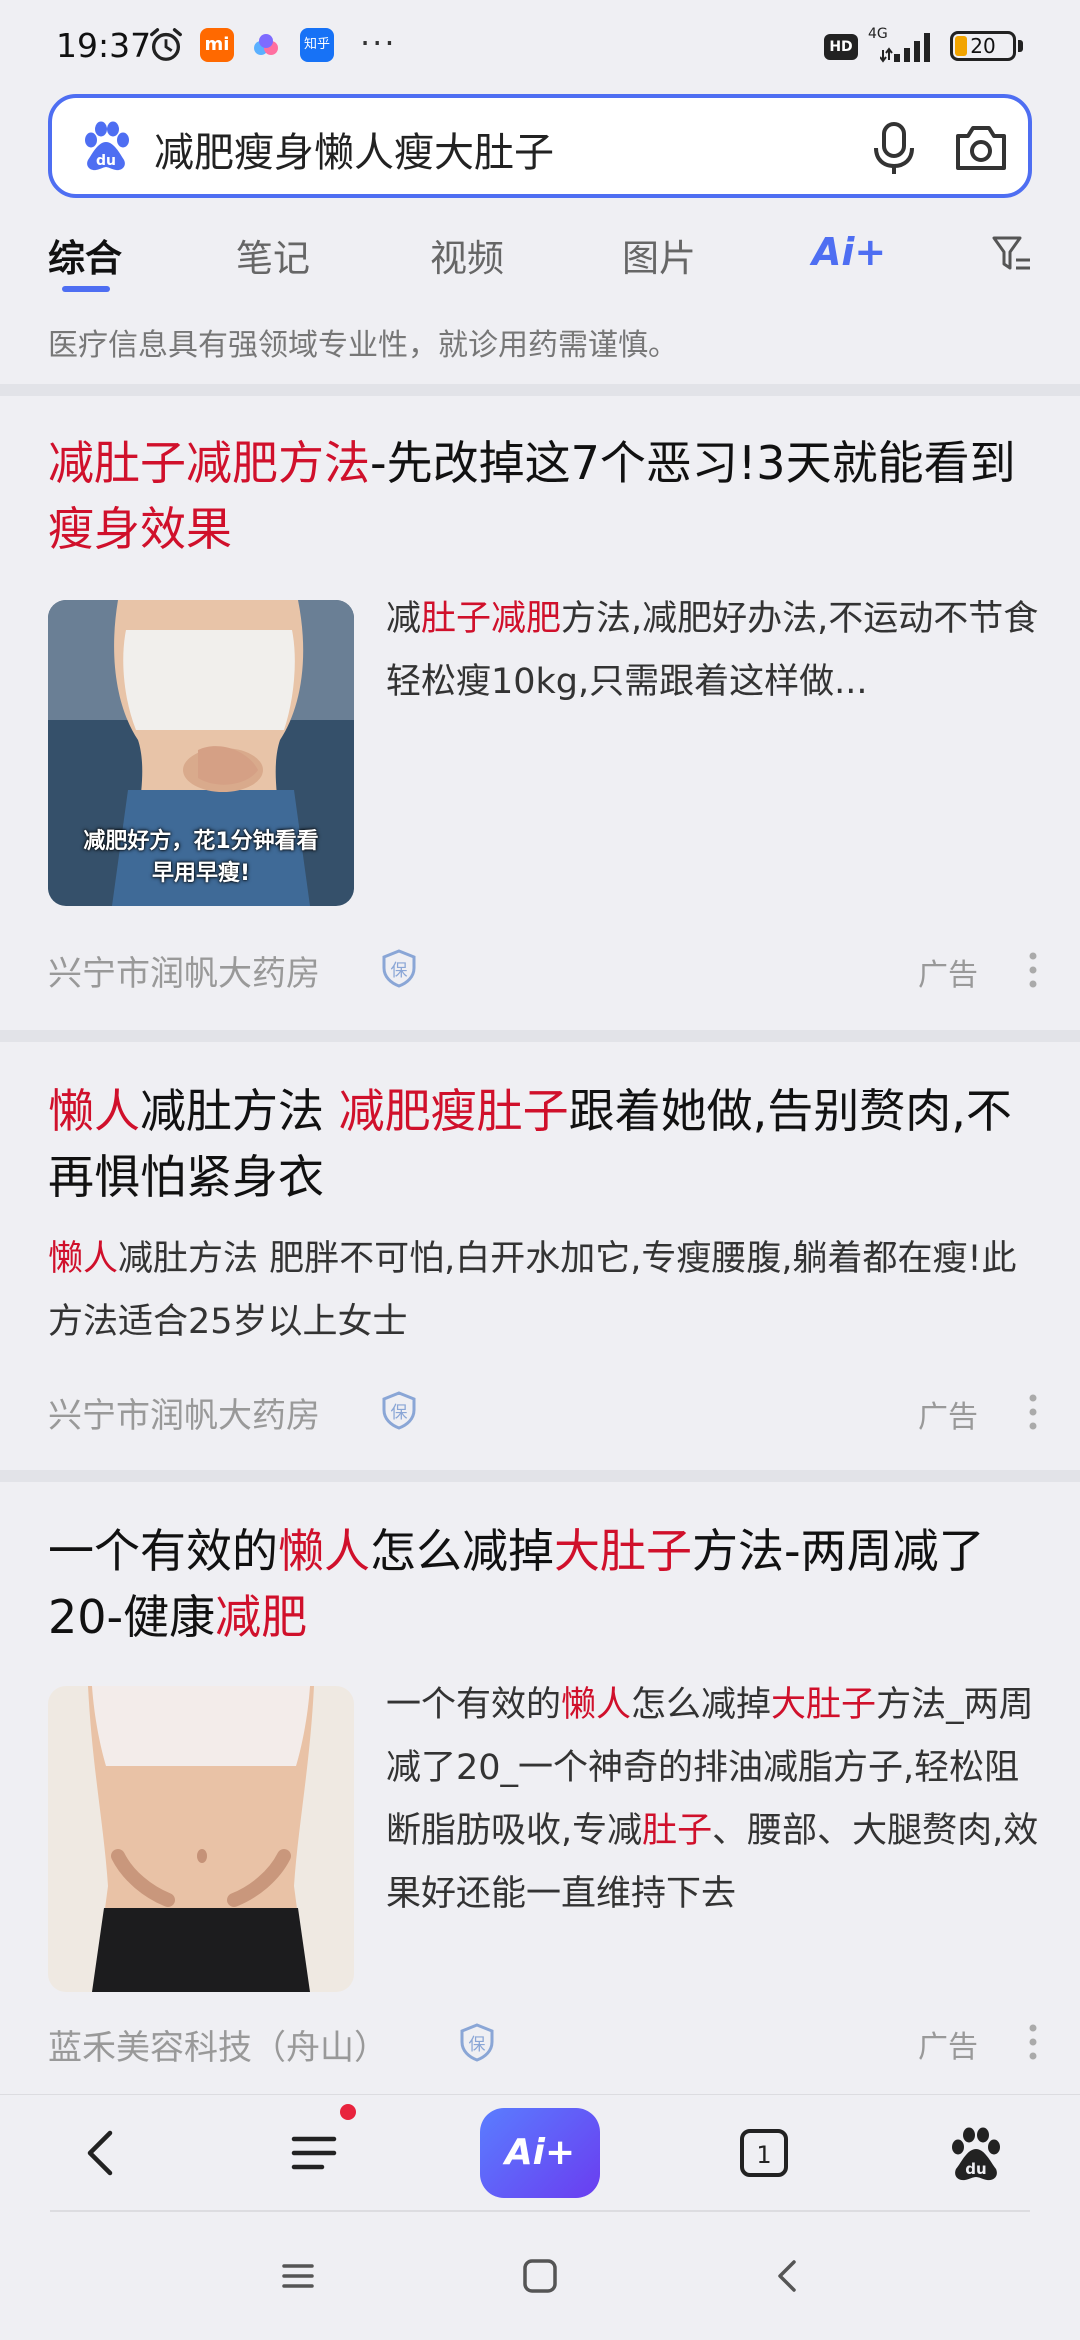 This screenshot has height=2340, width=1080. What do you see at coordinates (239, 1111) in the screenshot?
I see `text-segment: 减肚方法` at bounding box center [239, 1111].